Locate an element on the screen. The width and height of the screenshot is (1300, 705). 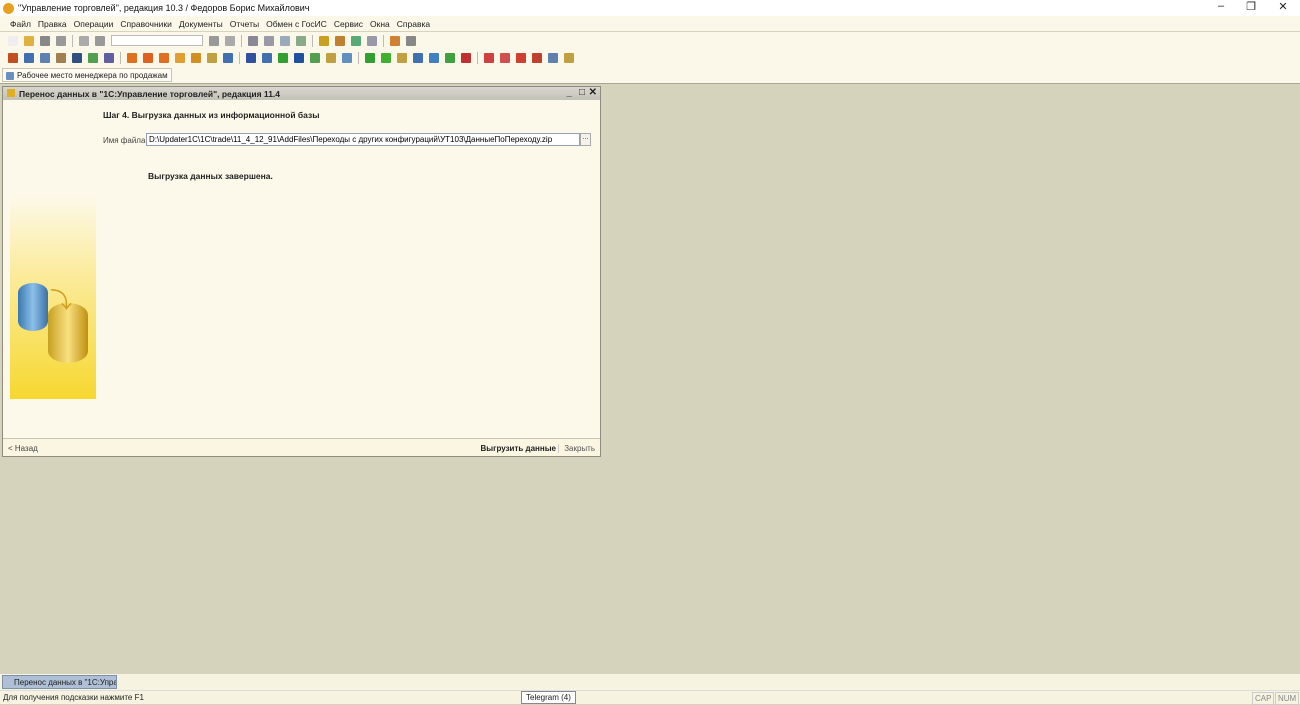
dialog-close-button: ✕ is located at coordinates (593, 92).